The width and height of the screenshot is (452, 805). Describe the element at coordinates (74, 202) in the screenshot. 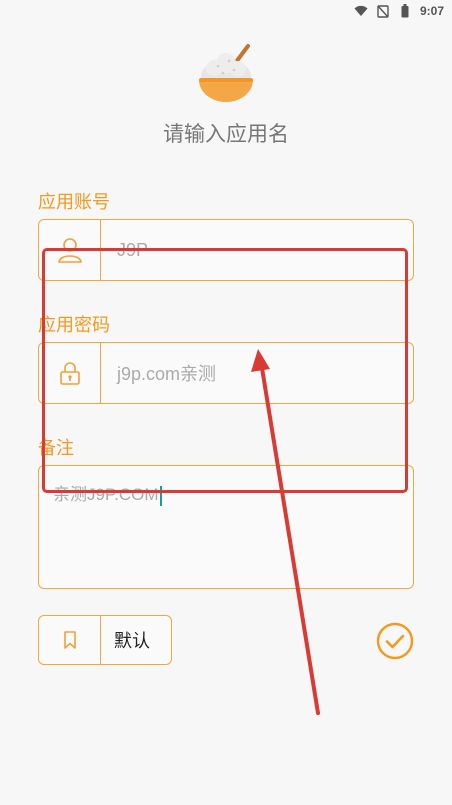

I see `account-label: 应用账号` at that location.